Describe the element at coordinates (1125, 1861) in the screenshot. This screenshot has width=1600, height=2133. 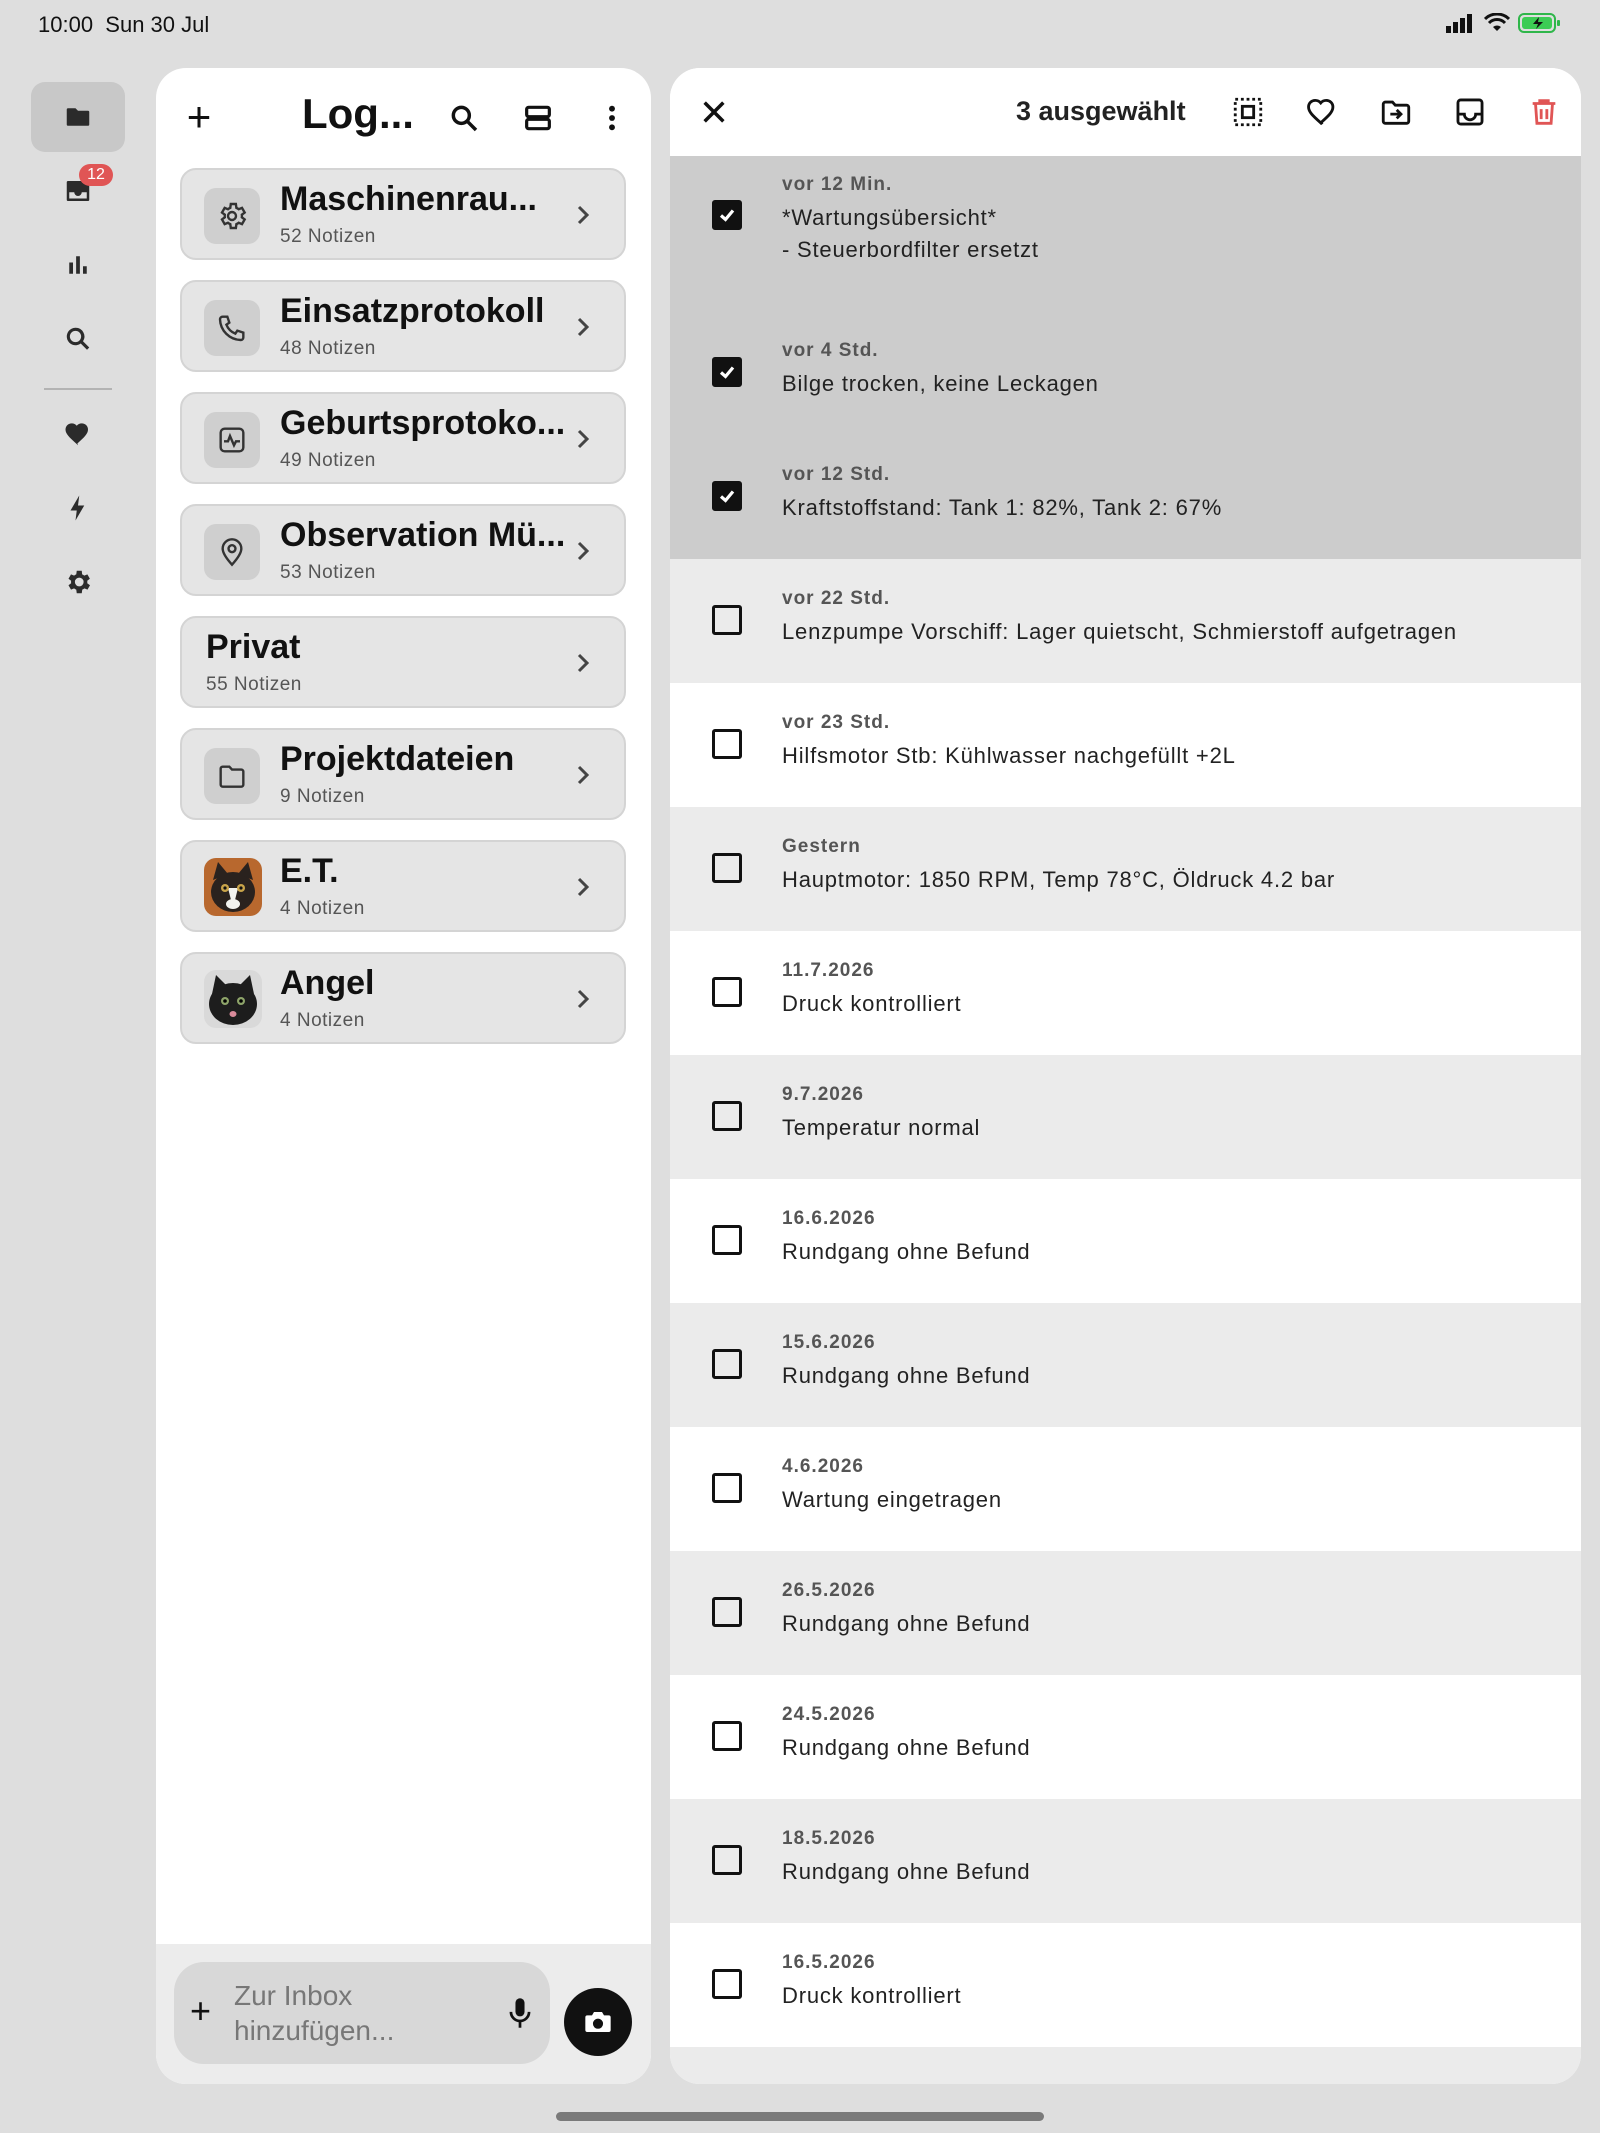
I see `note-row: 18.5.2026 Rundgang ohne Befund` at that location.